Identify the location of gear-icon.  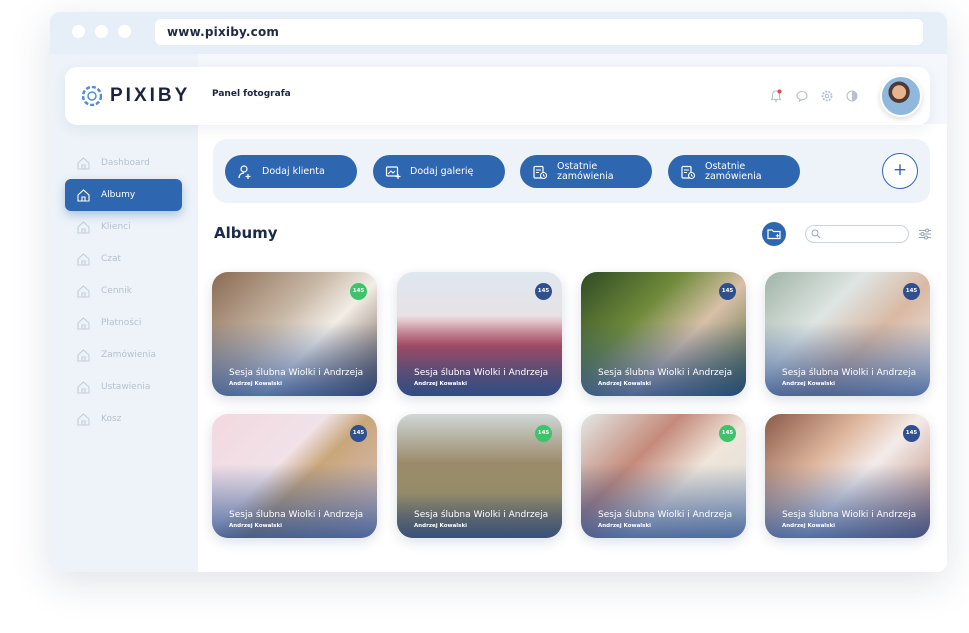
(827, 96).